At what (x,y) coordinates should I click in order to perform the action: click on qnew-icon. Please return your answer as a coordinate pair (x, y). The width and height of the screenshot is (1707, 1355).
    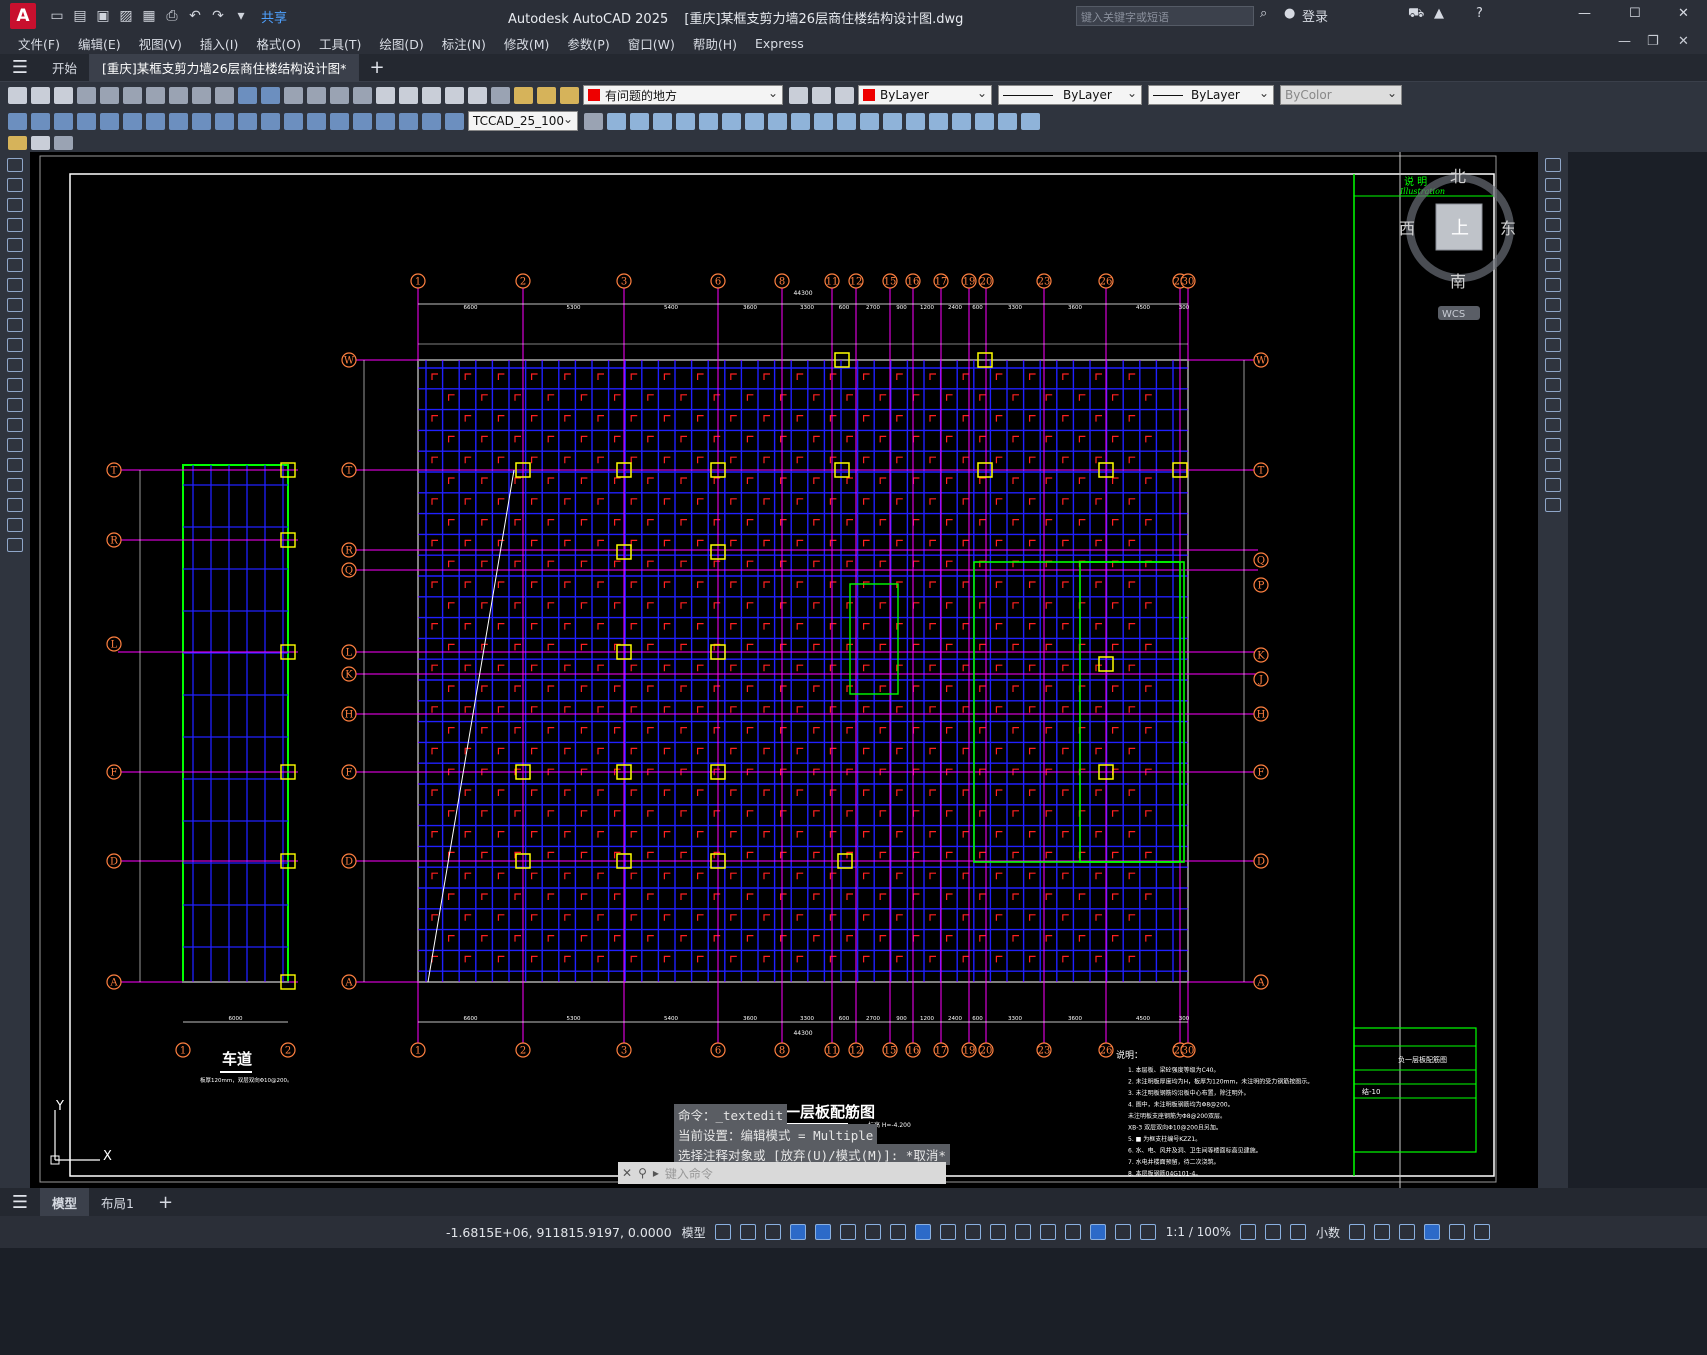
    Looking at the image, I should click on (17, 95).